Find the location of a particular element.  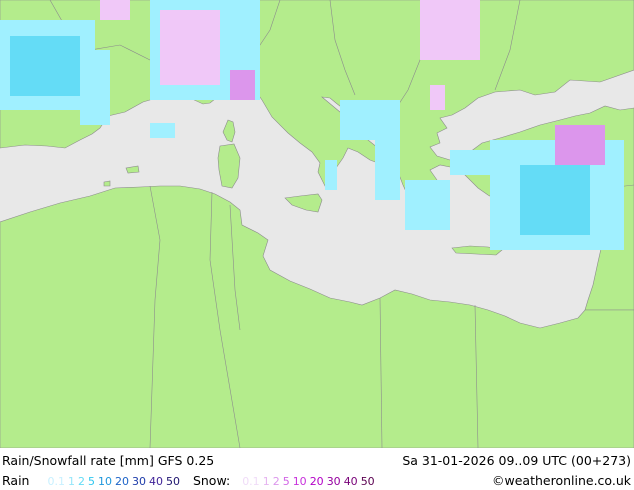

snow-legend-value-5: 20 is located at coordinates (316, 481).